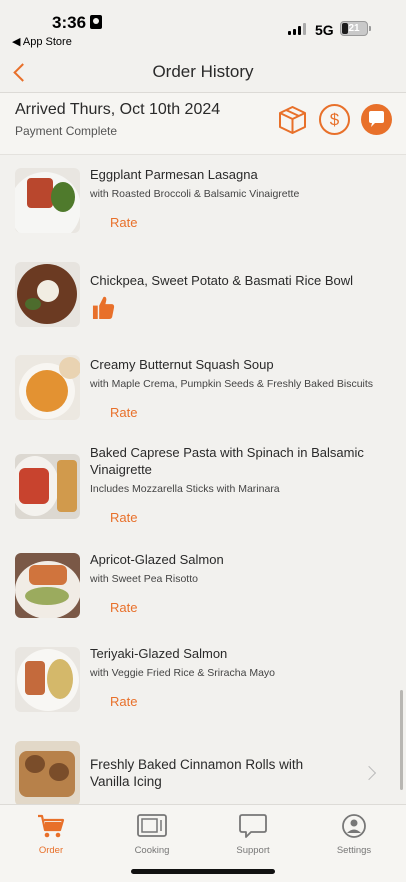  What do you see at coordinates (370, 28) in the screenshot?
I see `battery-tip` at bounding box center [370, 28].